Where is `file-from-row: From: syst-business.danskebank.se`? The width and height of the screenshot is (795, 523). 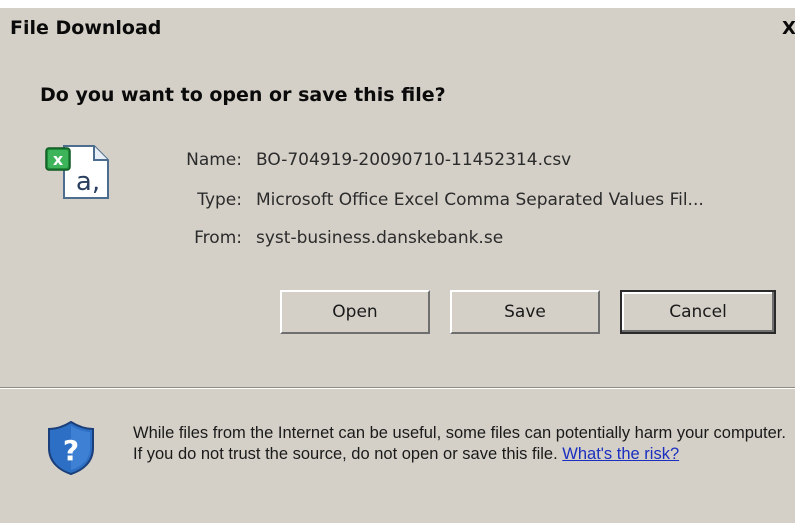
file-from-row: From: syst-business.danskebank.se is located at coordinates (397, 241).